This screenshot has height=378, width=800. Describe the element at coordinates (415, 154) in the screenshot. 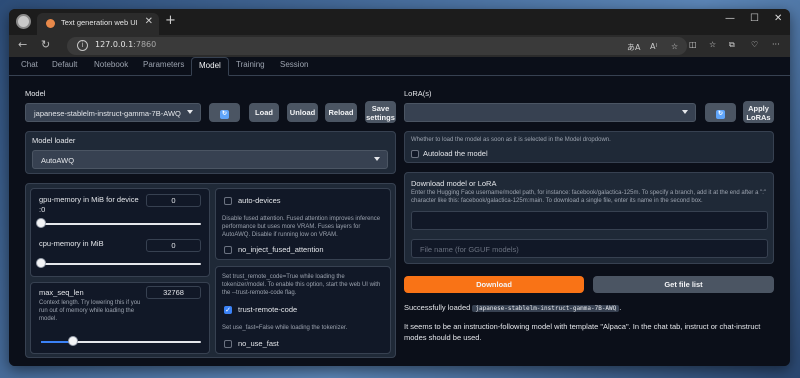

I see `autoload-checkbox` at that location.